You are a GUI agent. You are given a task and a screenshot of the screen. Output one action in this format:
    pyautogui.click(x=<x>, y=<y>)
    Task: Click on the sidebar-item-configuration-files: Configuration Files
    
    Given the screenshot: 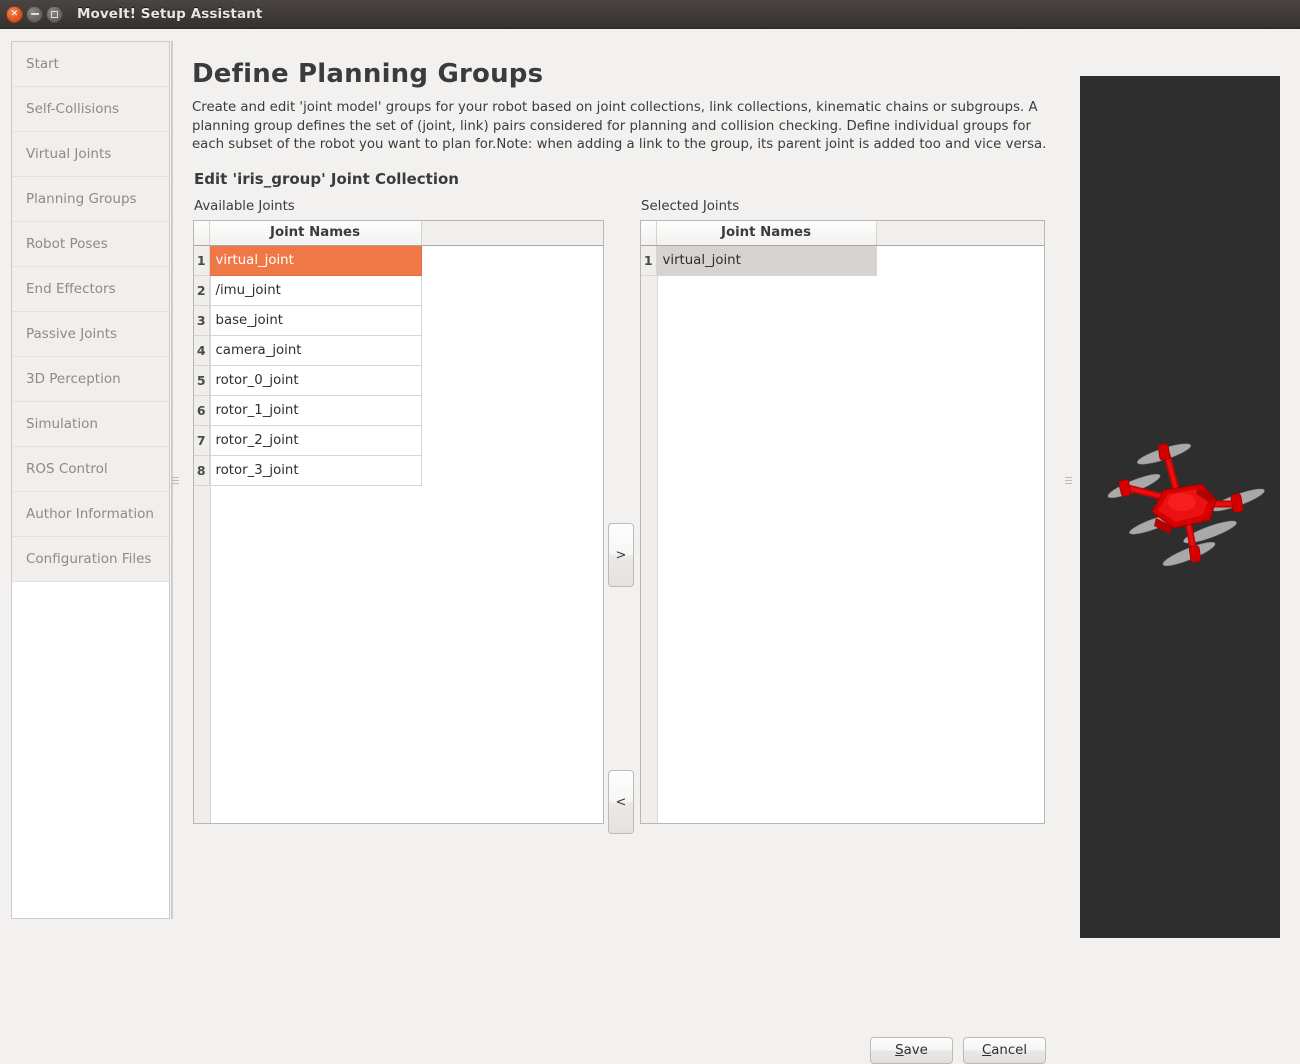 What is the action you would take?
    pyautogui.click(x=90, y=559)
    